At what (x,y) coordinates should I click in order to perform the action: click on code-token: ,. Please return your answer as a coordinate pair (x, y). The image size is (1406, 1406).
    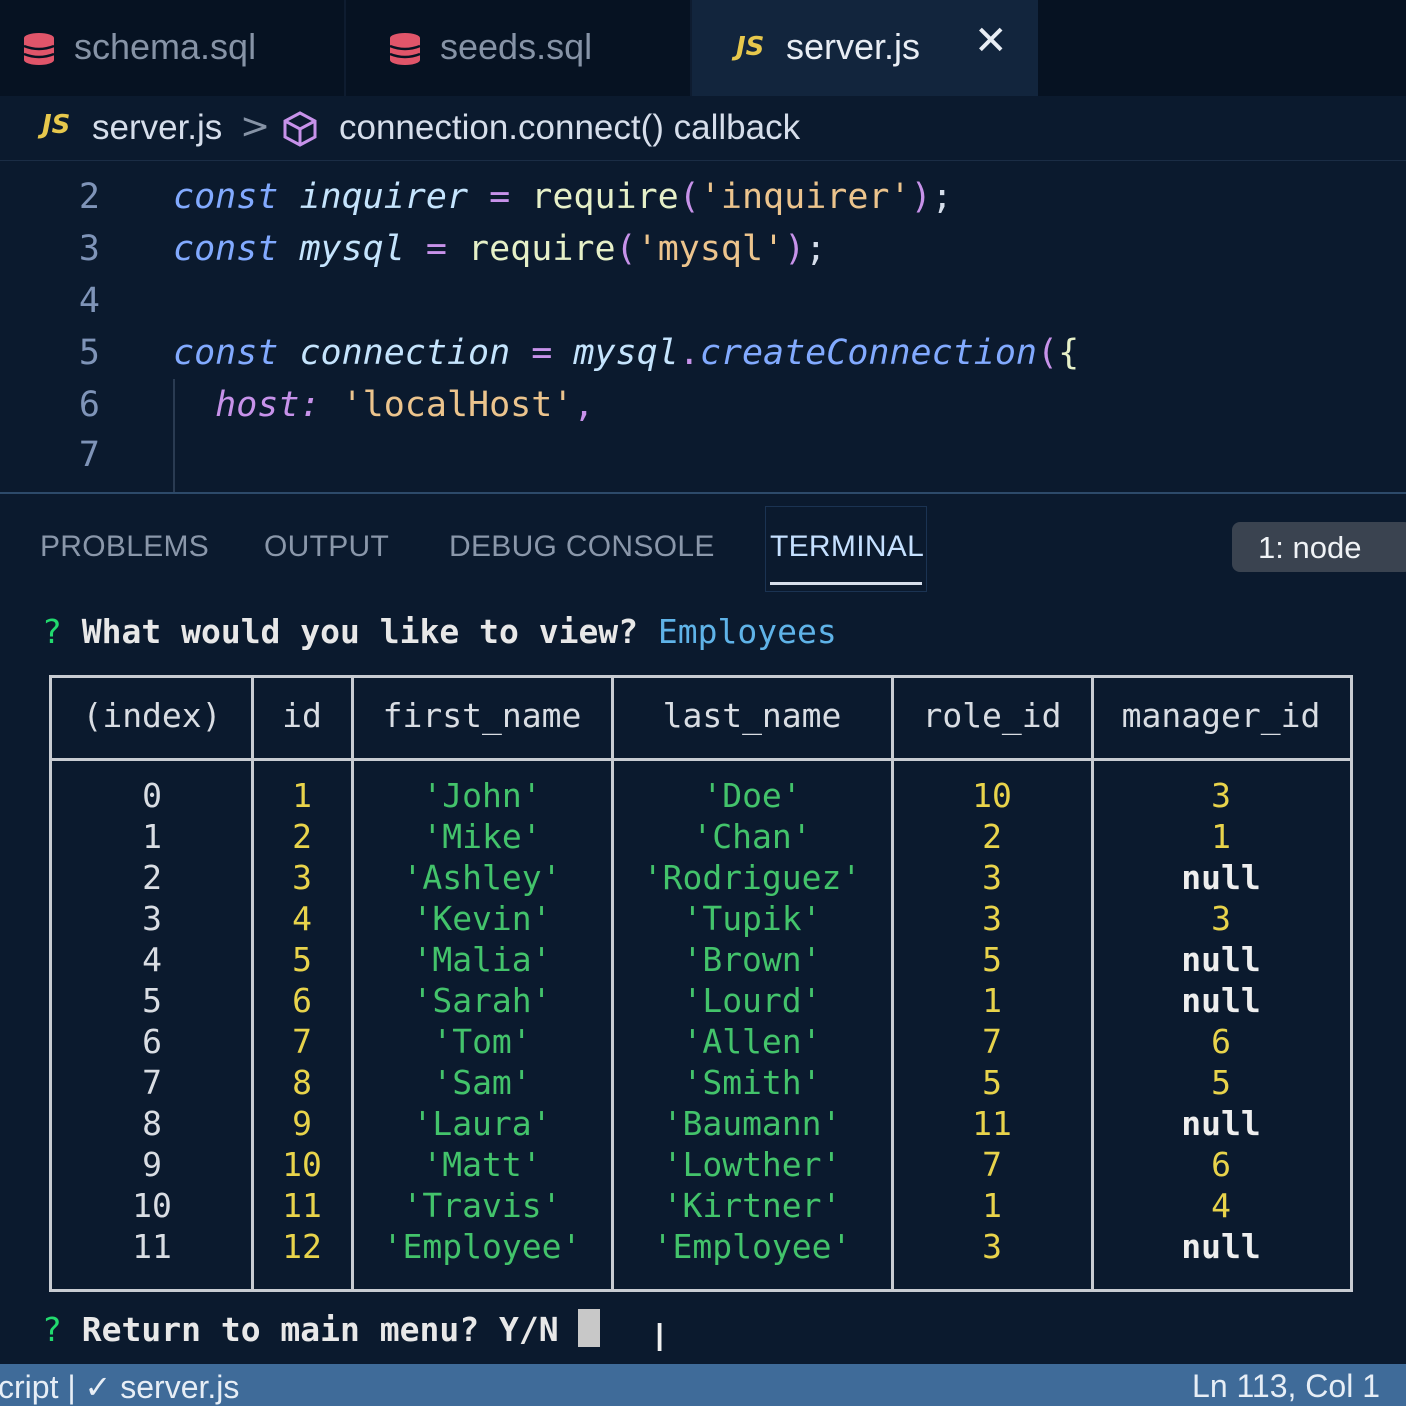
    Looking at the image, I should click on (584, 405).